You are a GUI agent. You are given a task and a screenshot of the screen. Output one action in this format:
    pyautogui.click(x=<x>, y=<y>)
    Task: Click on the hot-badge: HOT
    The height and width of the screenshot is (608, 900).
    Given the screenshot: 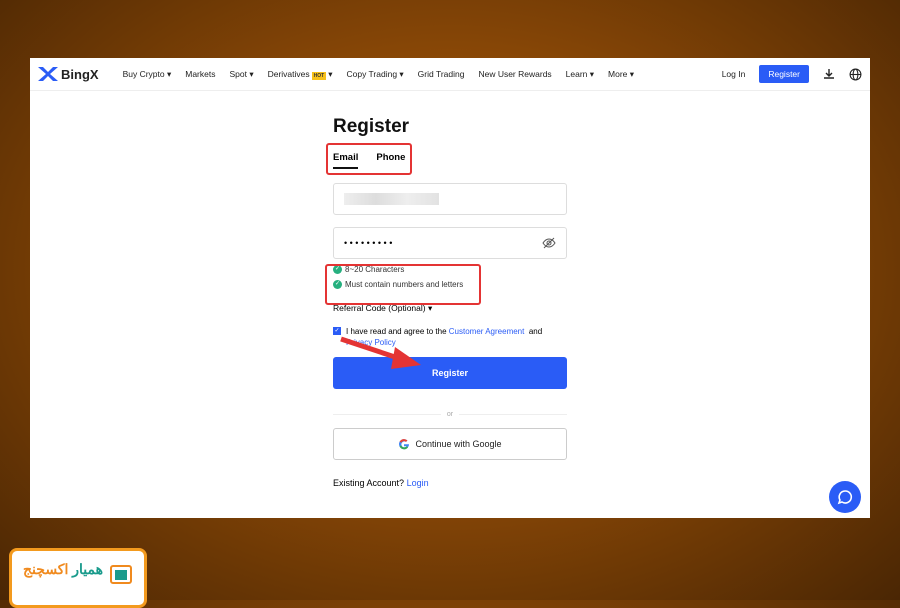 What is the action you would take?
    pyautogui.click(x=319, y=75)
    